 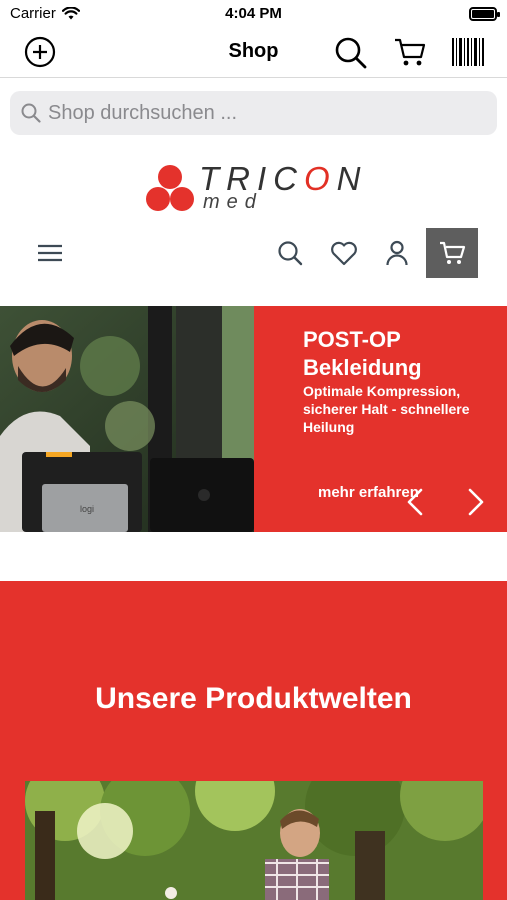 I want to click on shop-cart-icon, so click(x=453, y=252).